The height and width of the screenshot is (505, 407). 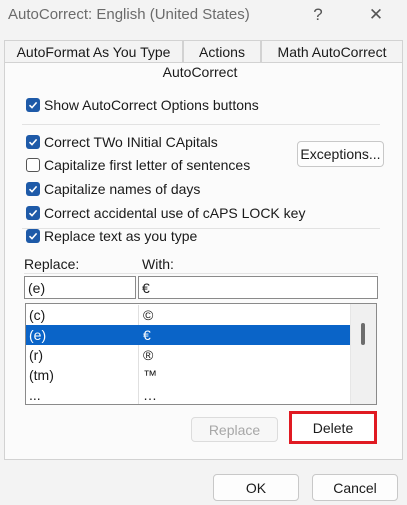 I want to click on tab-math-autocorrect: Math AutoCorrect, so click(x=332, y=51).